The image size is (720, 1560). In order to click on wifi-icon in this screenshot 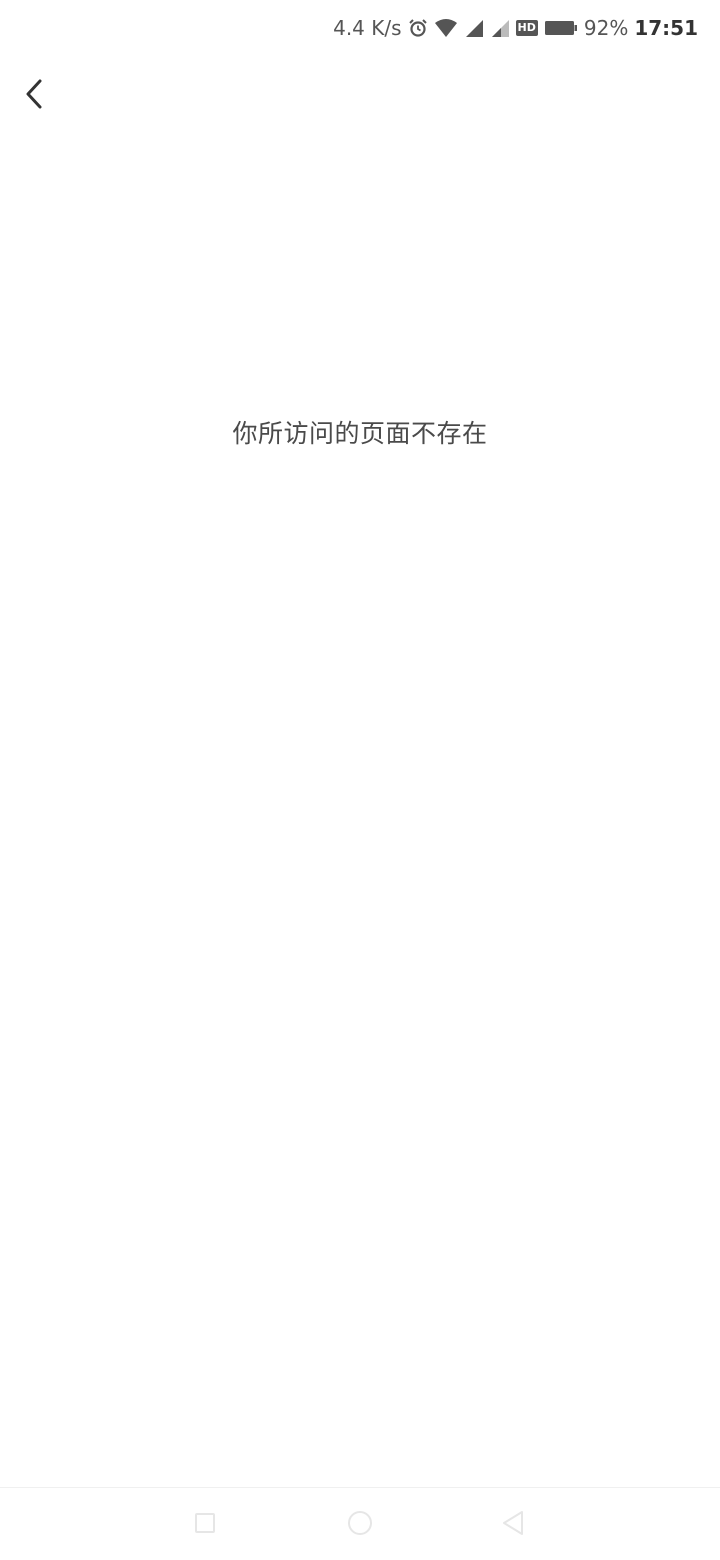, I will do `click(446, 28)`.